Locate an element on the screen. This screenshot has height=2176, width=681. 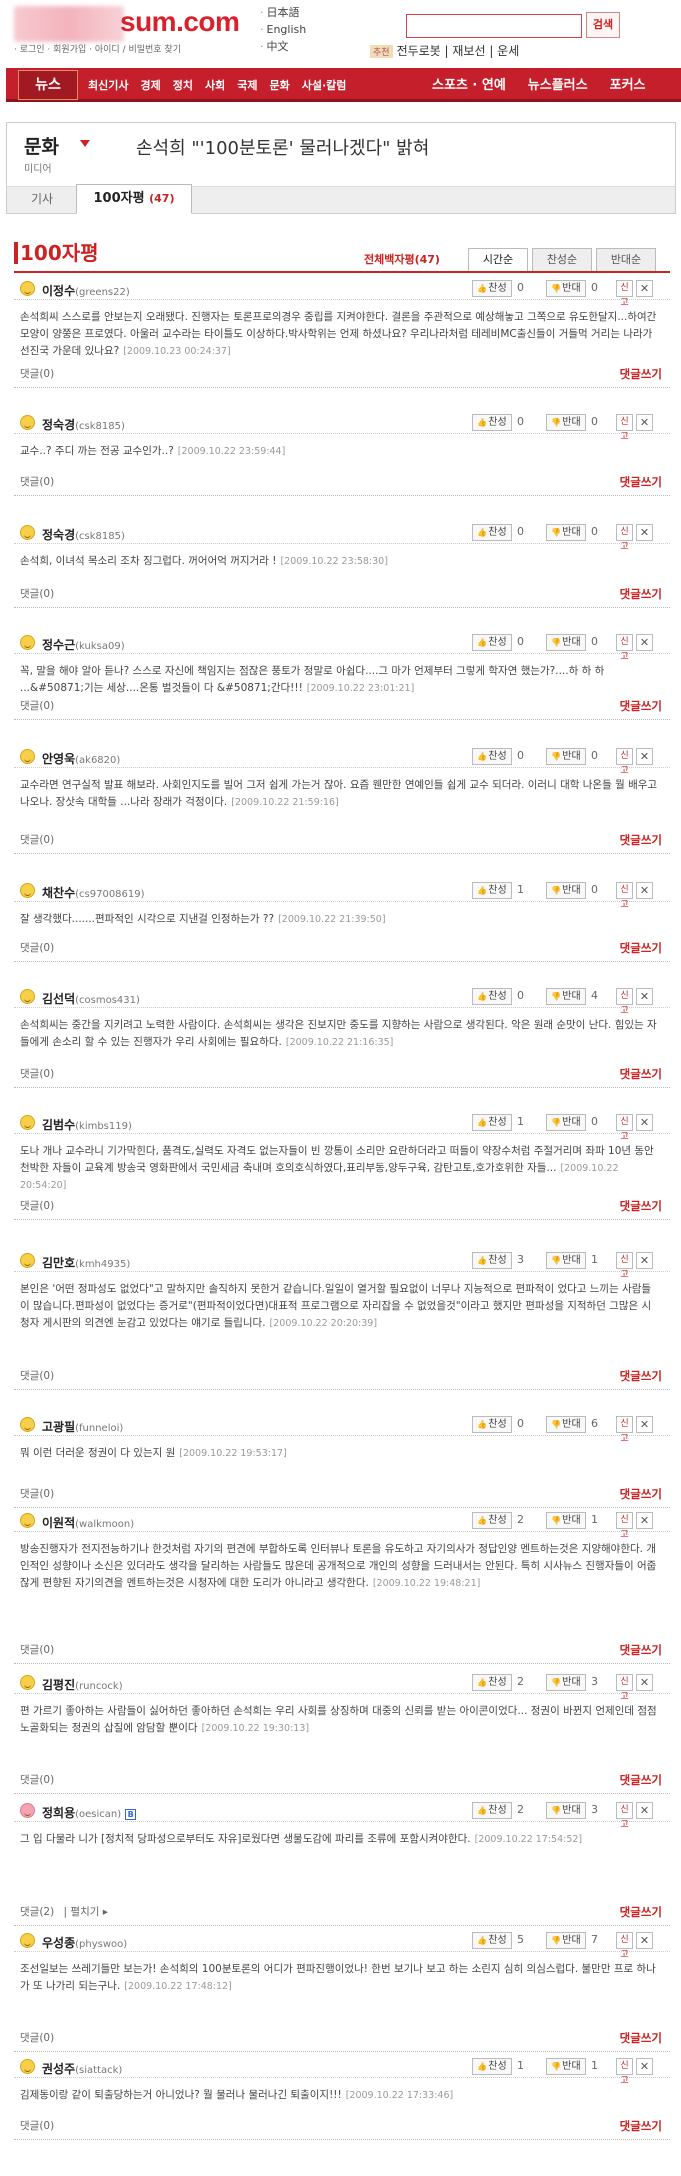
nav-item-focus: 포커스 is located at coordinates (628, 85).